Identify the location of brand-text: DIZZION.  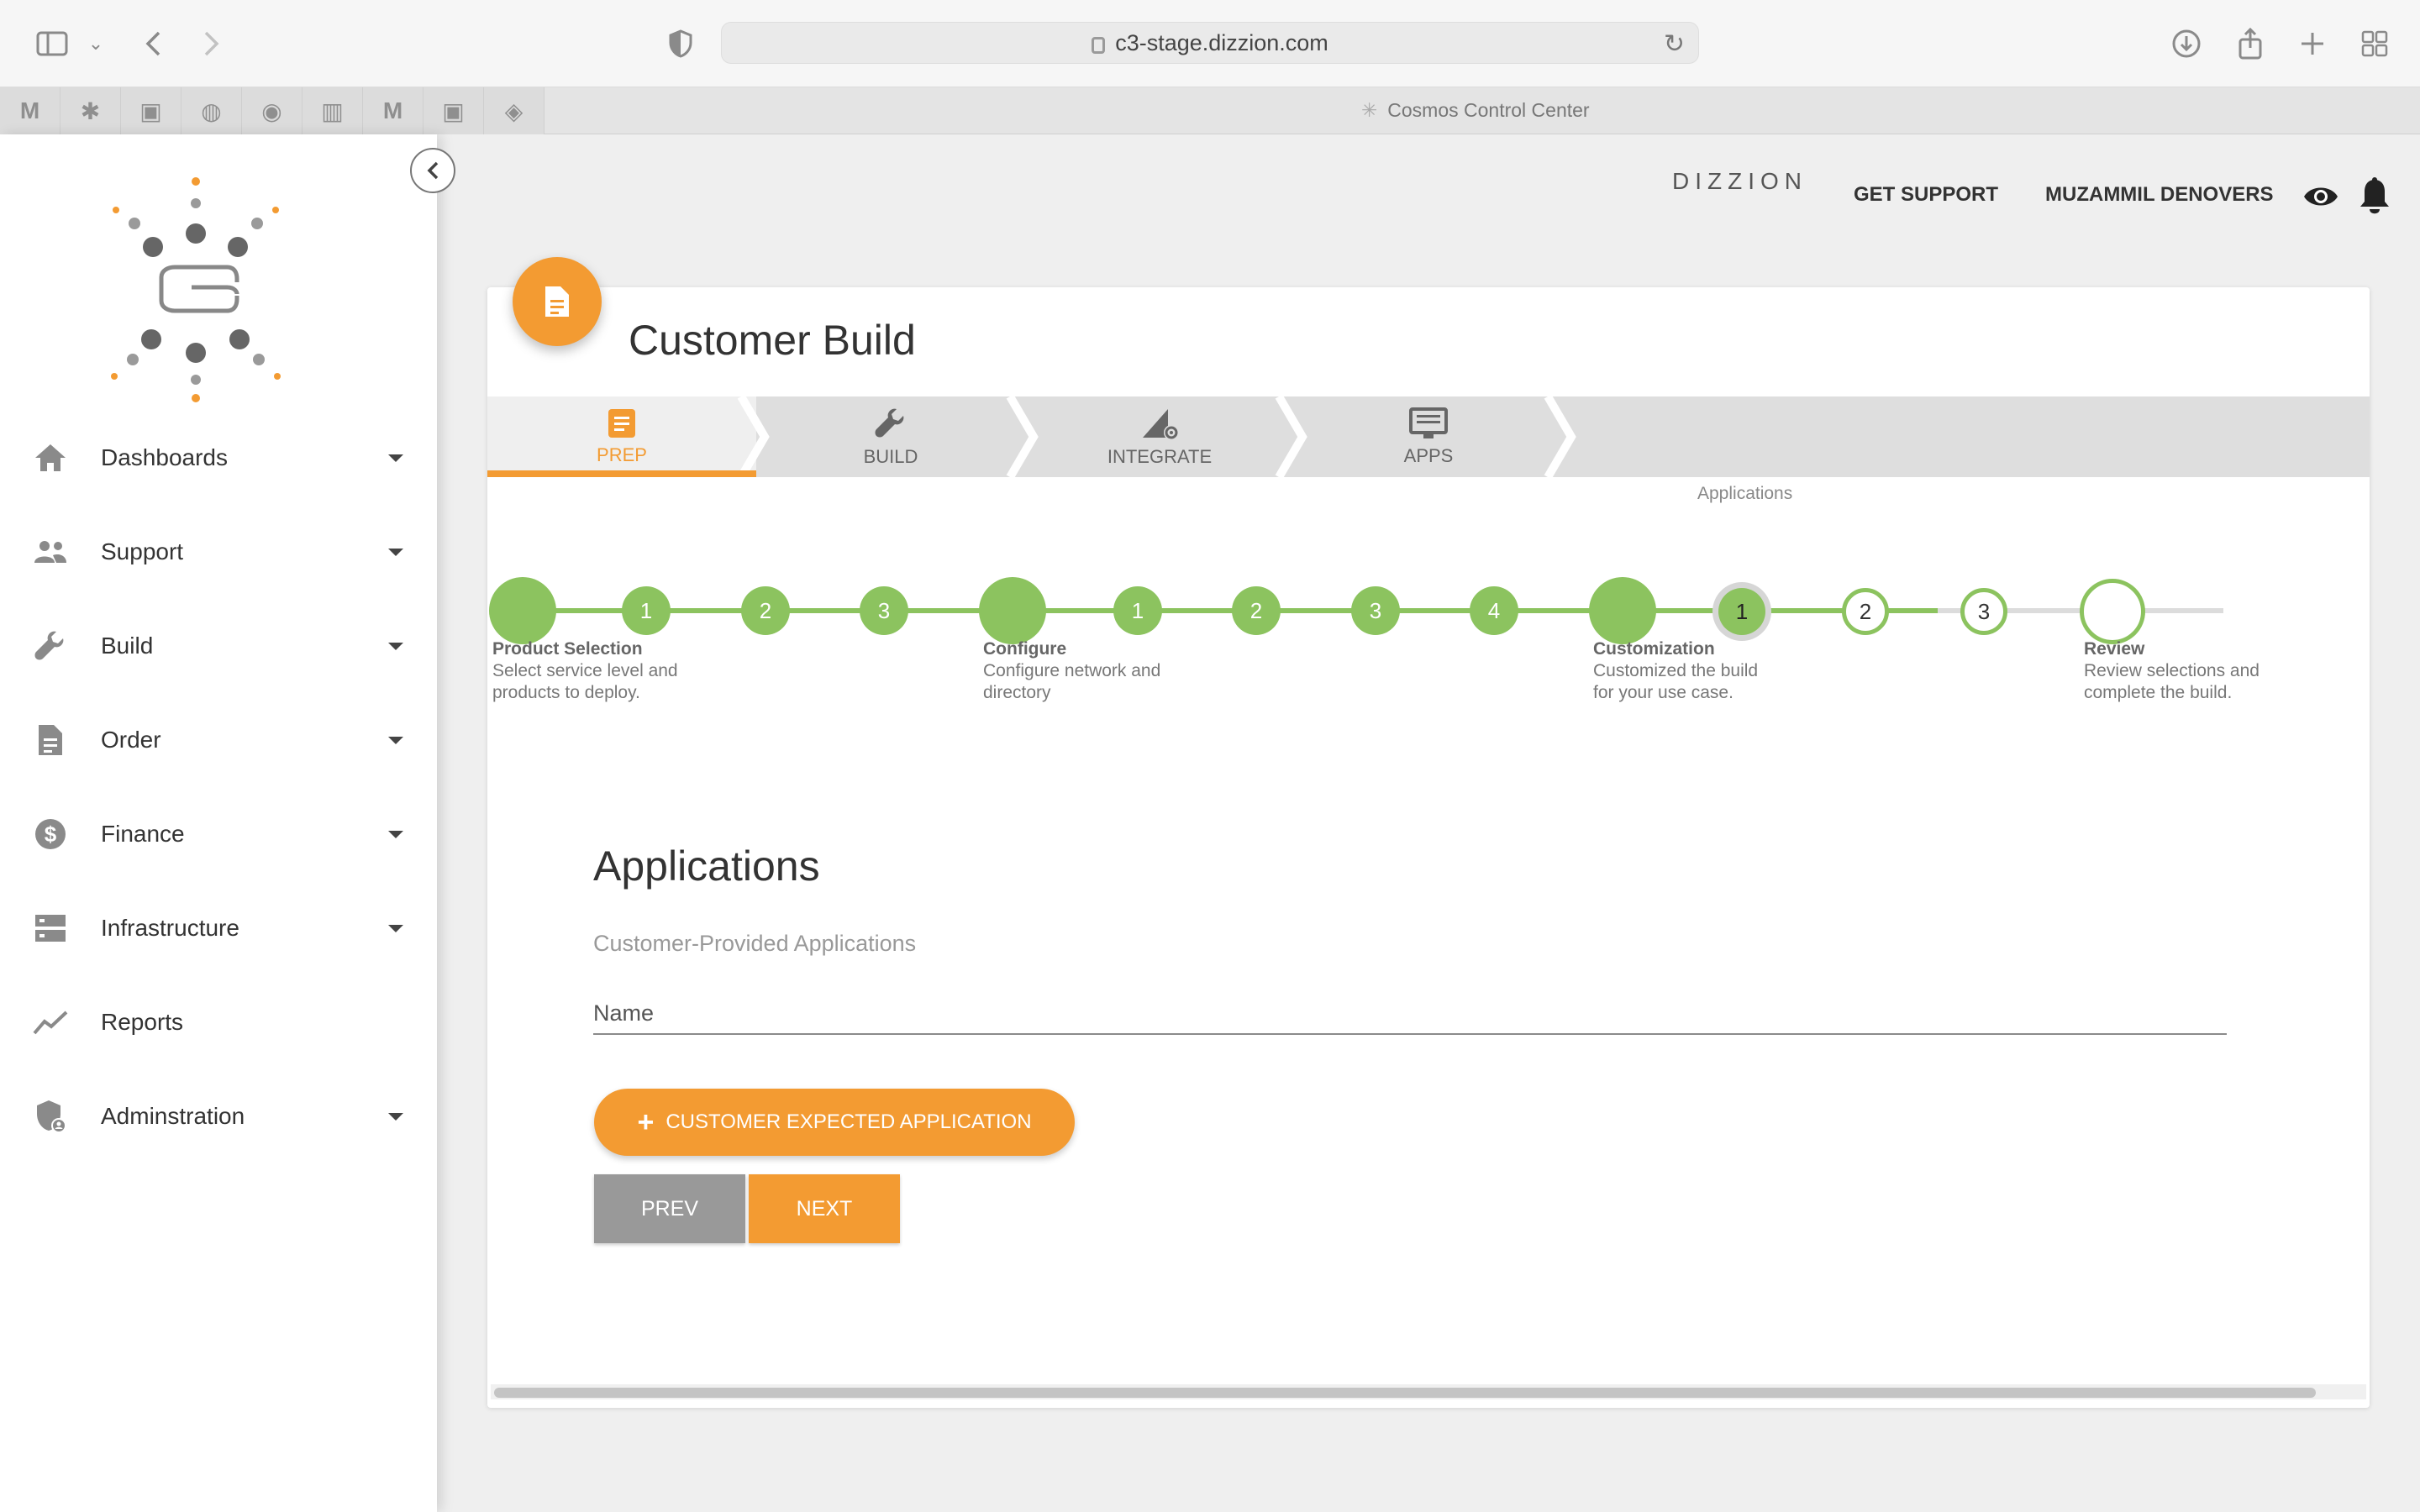
(1740, 181).